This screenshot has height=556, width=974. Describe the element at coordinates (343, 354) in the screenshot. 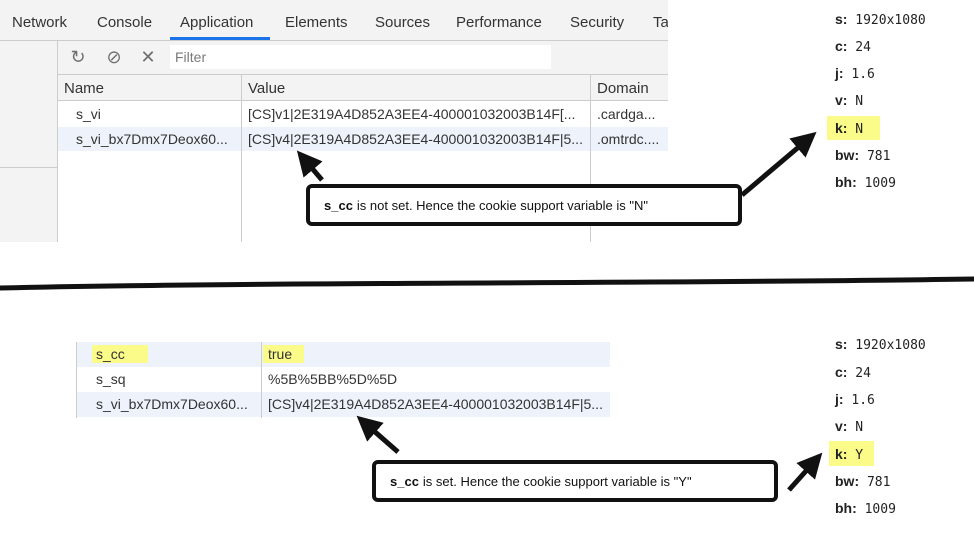

I see `table-row: s_cc true` at that location.